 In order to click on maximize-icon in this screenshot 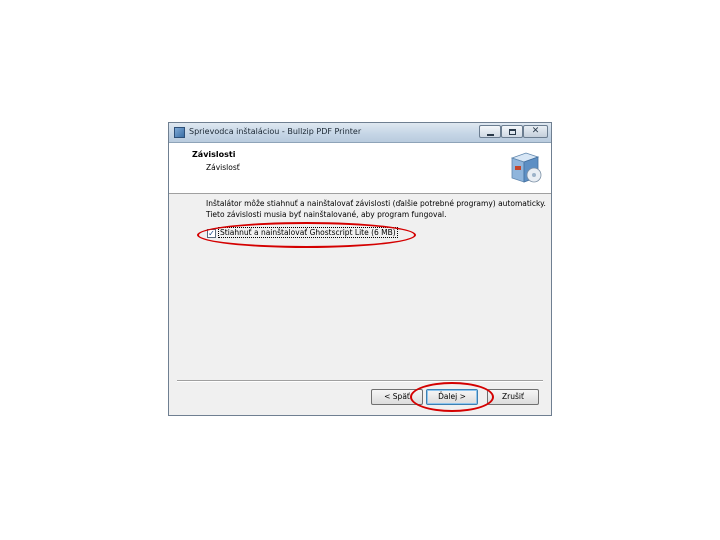, I will do `click(512, 132)`.